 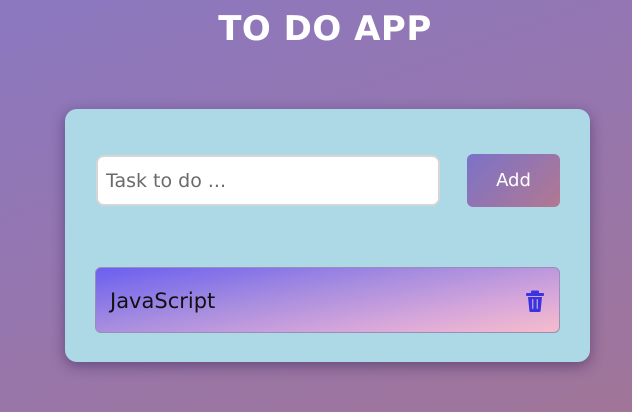 What do you see at coordinates (535, 301) in the screenshot?
I see `trash-icon` at bounding box center [535, 301].